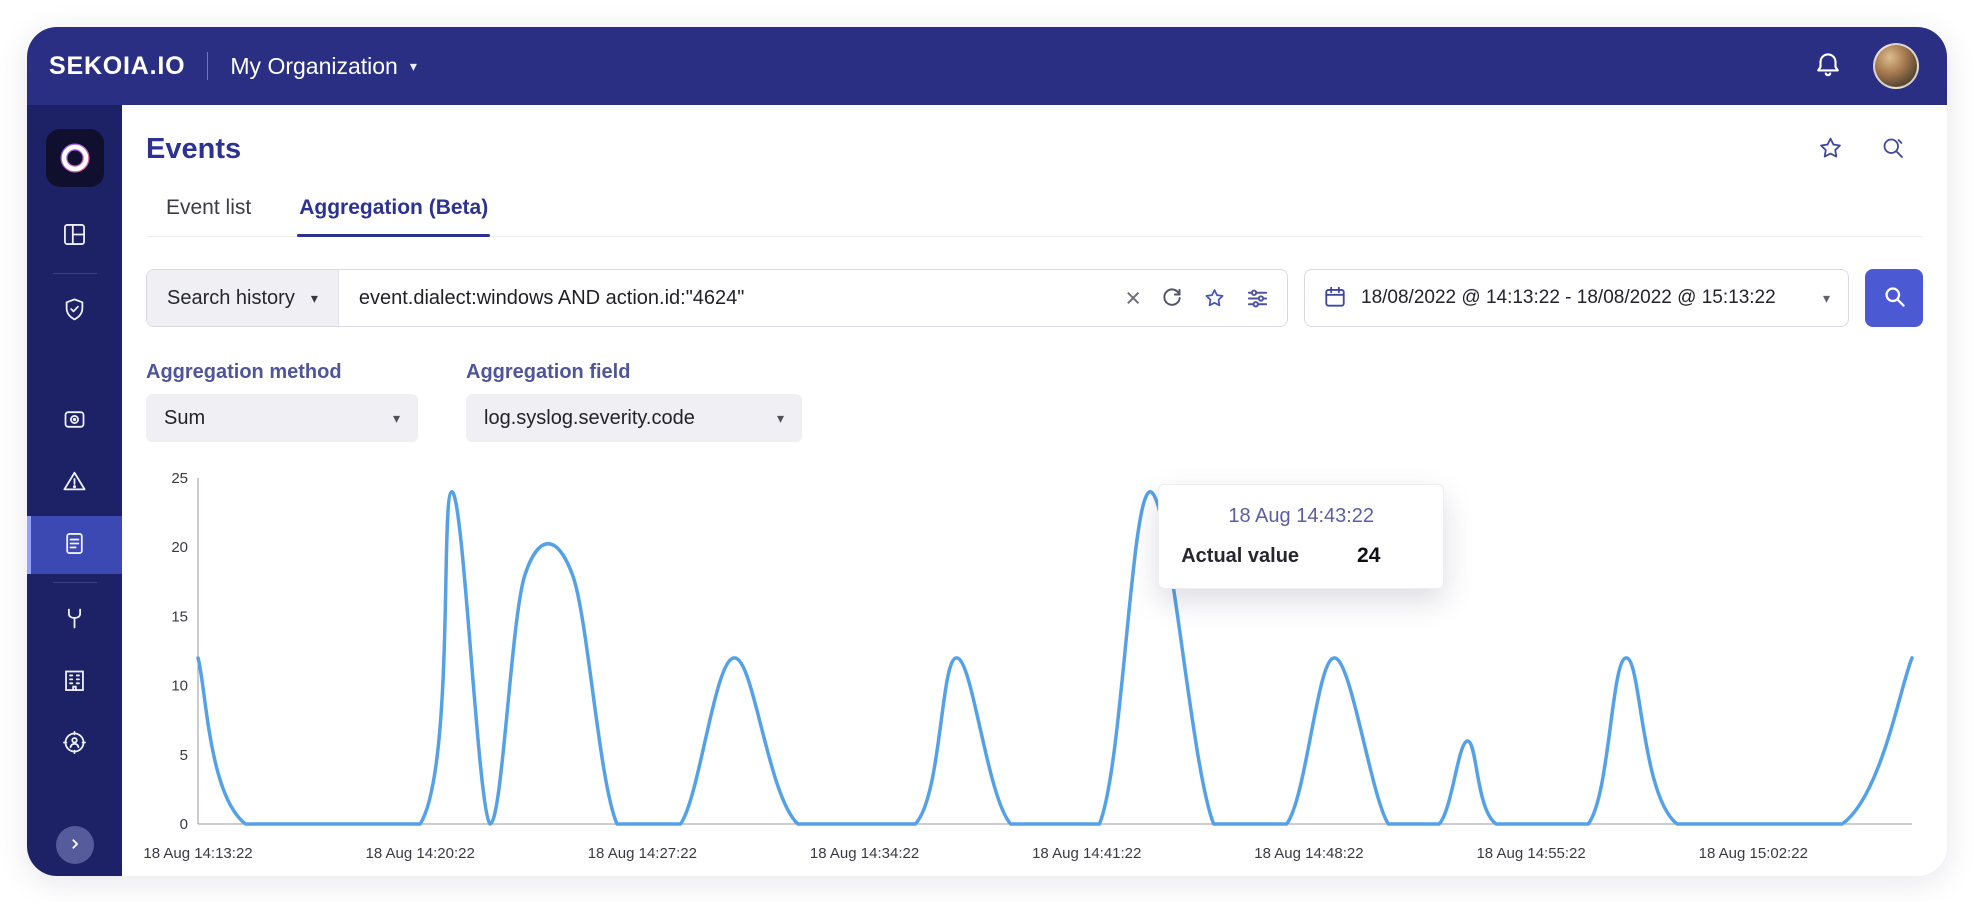  I want to click on events-list-icon, so click(74, 545).